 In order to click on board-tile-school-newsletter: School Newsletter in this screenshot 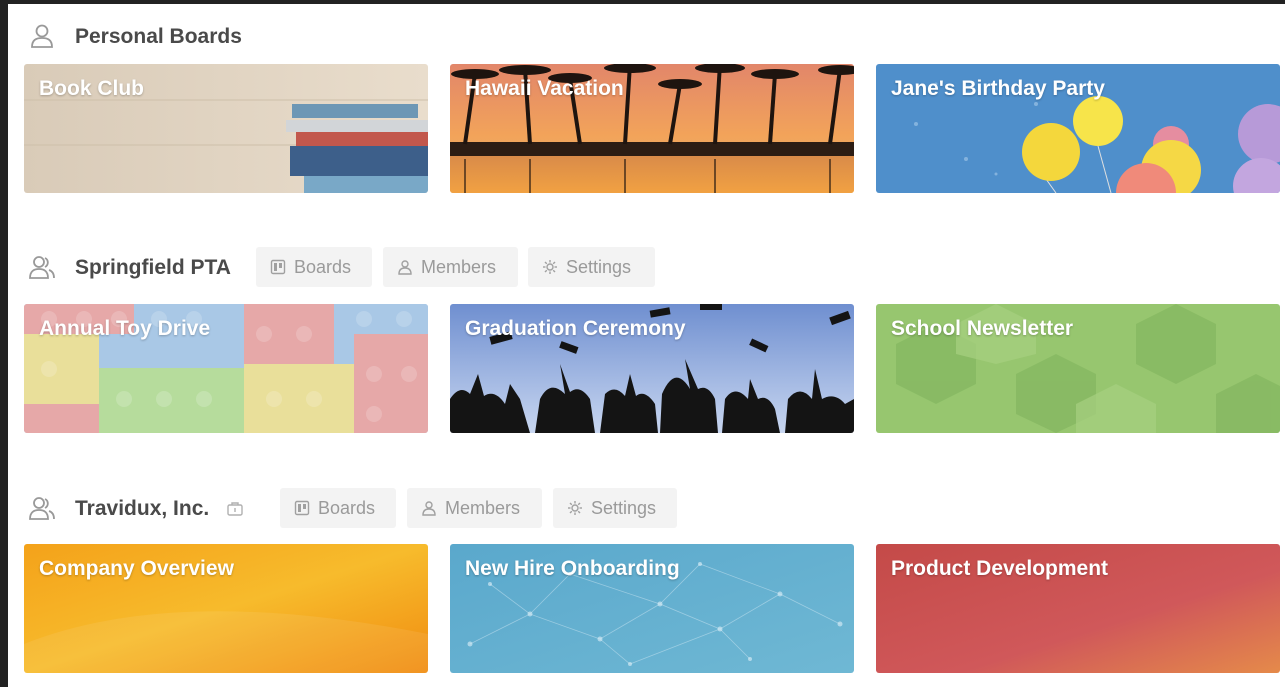, I will do `click(1078, 368)`.